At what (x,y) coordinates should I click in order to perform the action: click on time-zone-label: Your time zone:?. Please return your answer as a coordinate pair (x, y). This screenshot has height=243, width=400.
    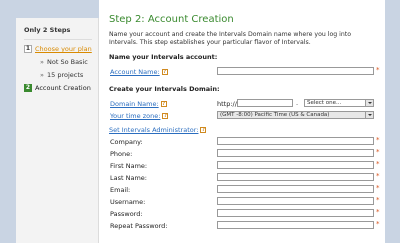
    Looking at the image, I should click on (139, 116).